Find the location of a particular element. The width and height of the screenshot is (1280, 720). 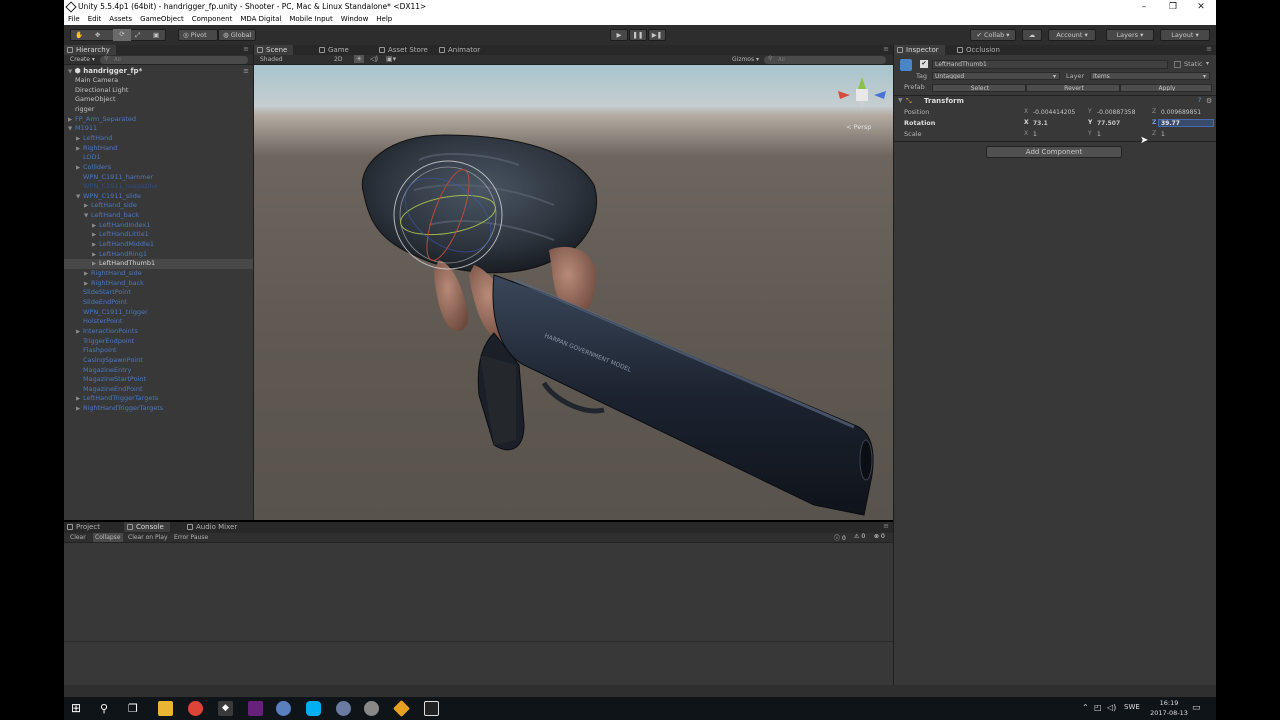

gizmos-dropdown: Gizmos ▾ is located at coordinates (745, 59).